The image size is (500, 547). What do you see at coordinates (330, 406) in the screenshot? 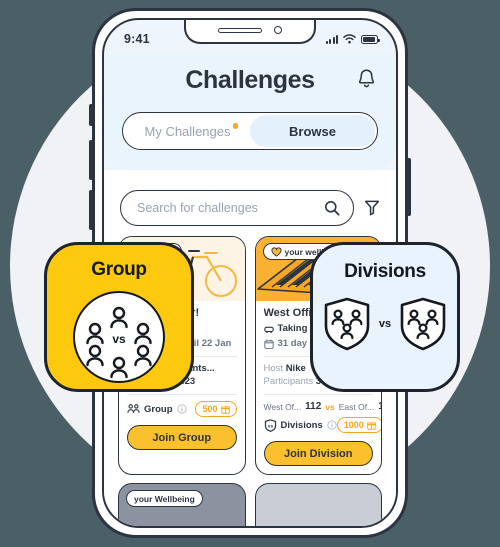
I see `vs-label: vs` at bounding box center [330, 406].